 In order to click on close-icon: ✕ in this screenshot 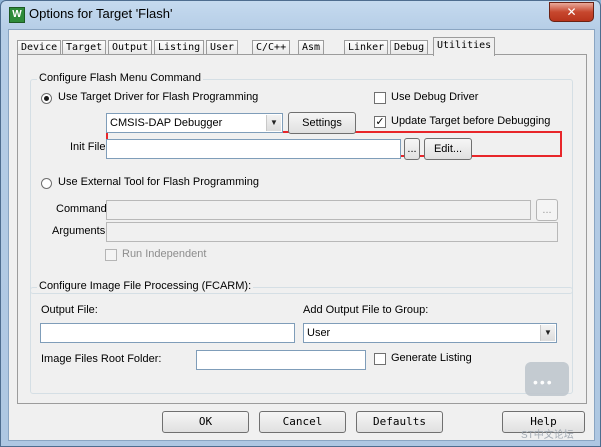, I will do `click(571, 12)`.